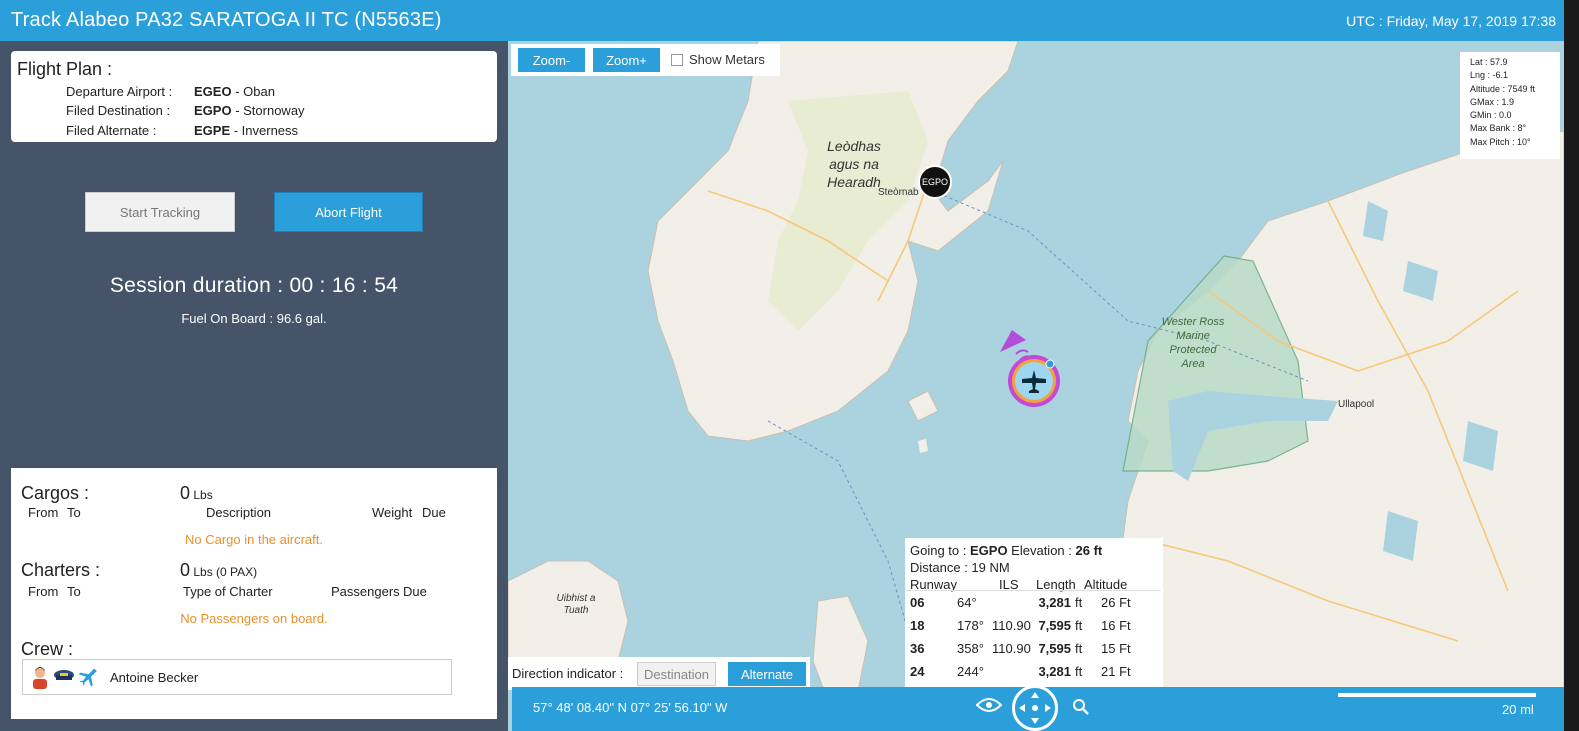 The width and height of the screenshot is (1579, 731). What do you see at coordinates (1356, 404) in the screenshot?
I see `ullapool-label: Ullapool` at bounding box center [1356, 404].